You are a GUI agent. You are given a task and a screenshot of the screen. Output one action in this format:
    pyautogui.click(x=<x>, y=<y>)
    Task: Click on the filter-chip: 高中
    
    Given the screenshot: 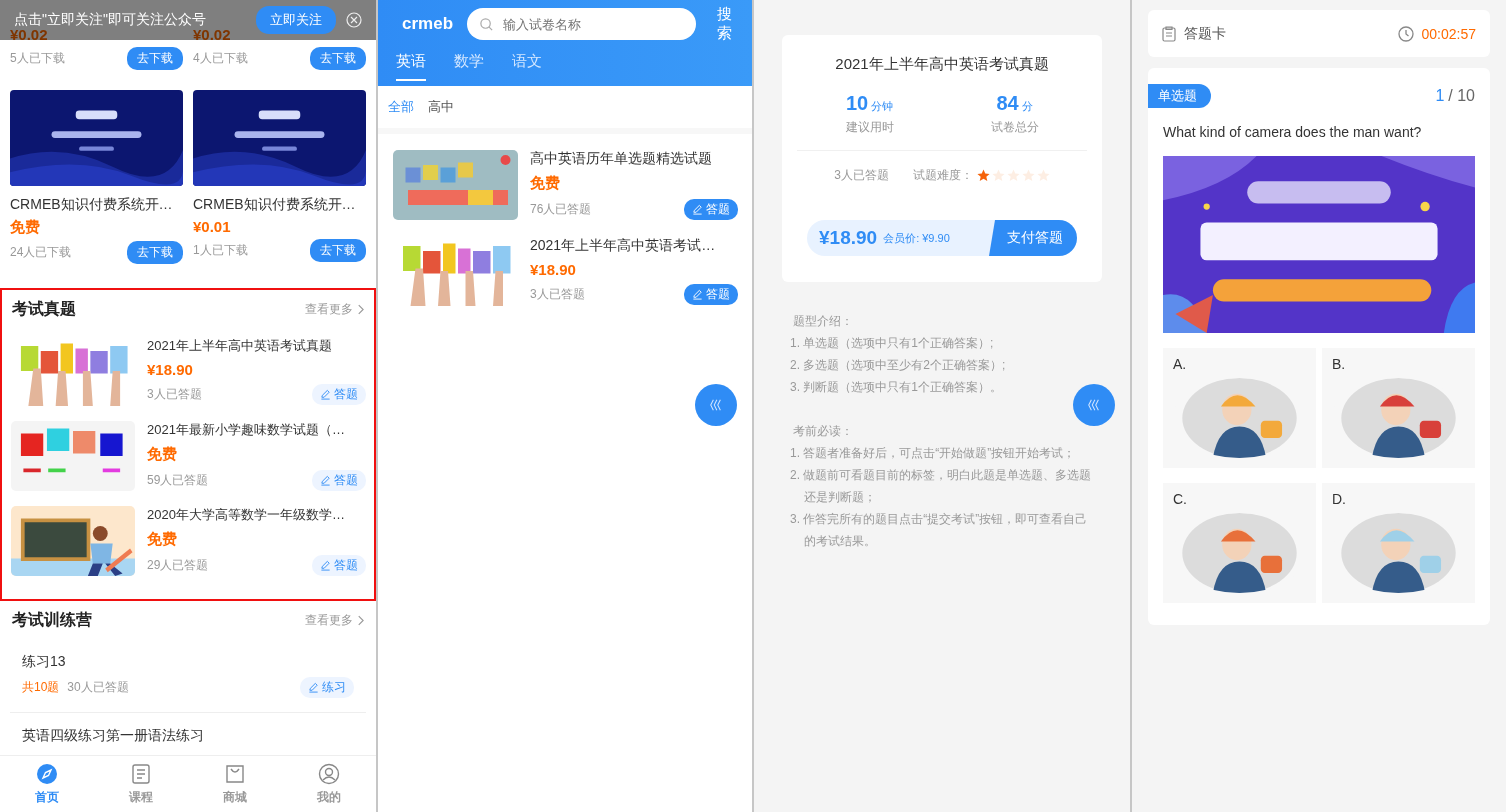 What is the action you would take?
    pyautogui.click(x=441, y=107)
    